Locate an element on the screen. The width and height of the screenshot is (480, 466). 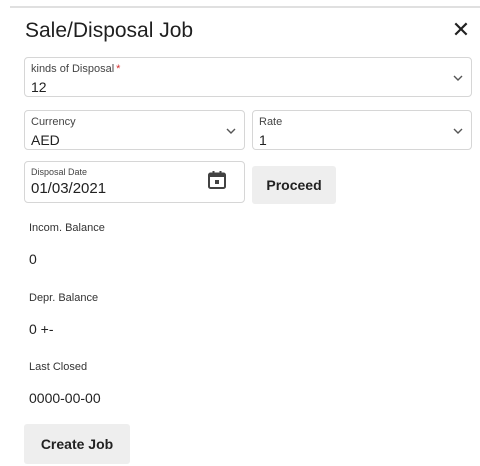
close-icon: ✕ is located at coordinates (461, 30).